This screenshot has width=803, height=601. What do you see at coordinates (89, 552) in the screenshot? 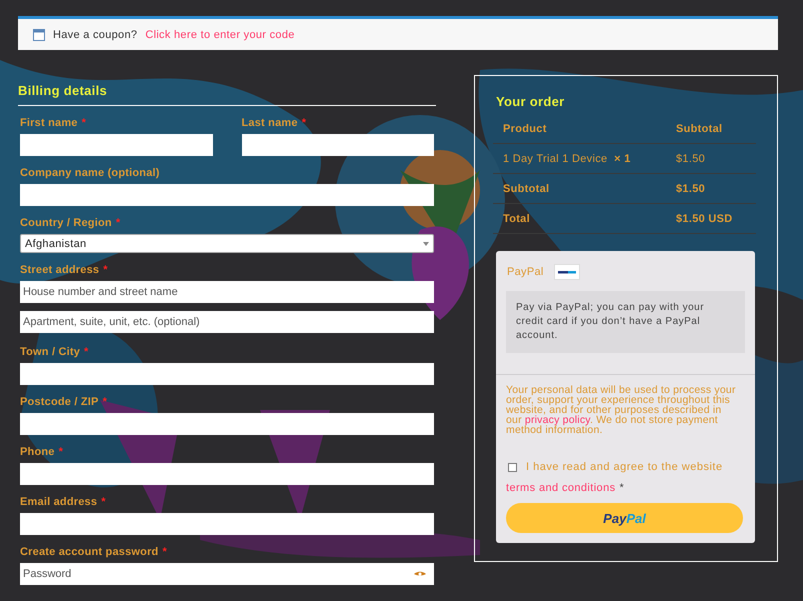
I see `field-label: Create account password` at bounding box center [89, 552].